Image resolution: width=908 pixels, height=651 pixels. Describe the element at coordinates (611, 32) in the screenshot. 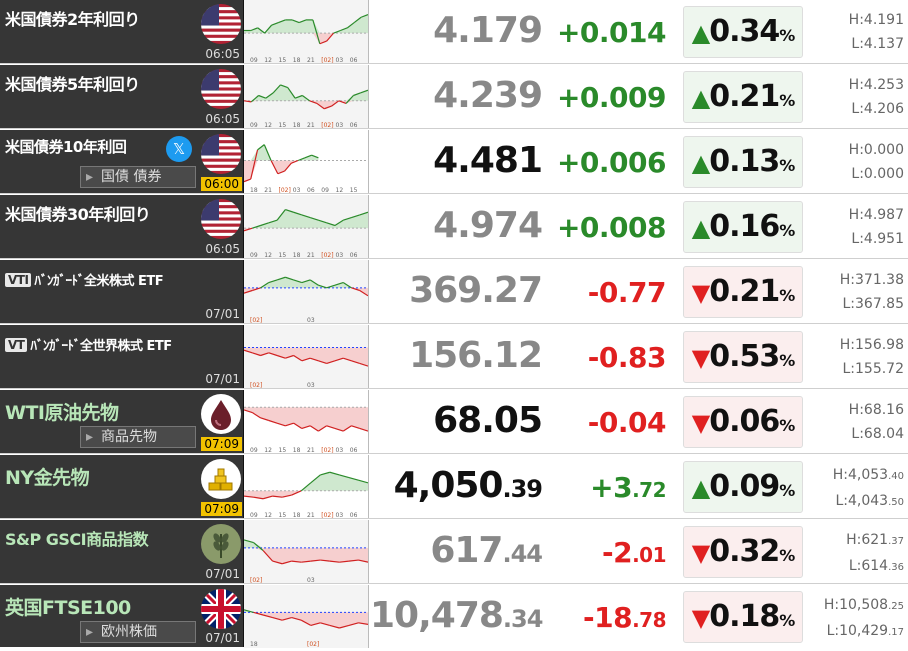

I see `change: +0.014` at that location.